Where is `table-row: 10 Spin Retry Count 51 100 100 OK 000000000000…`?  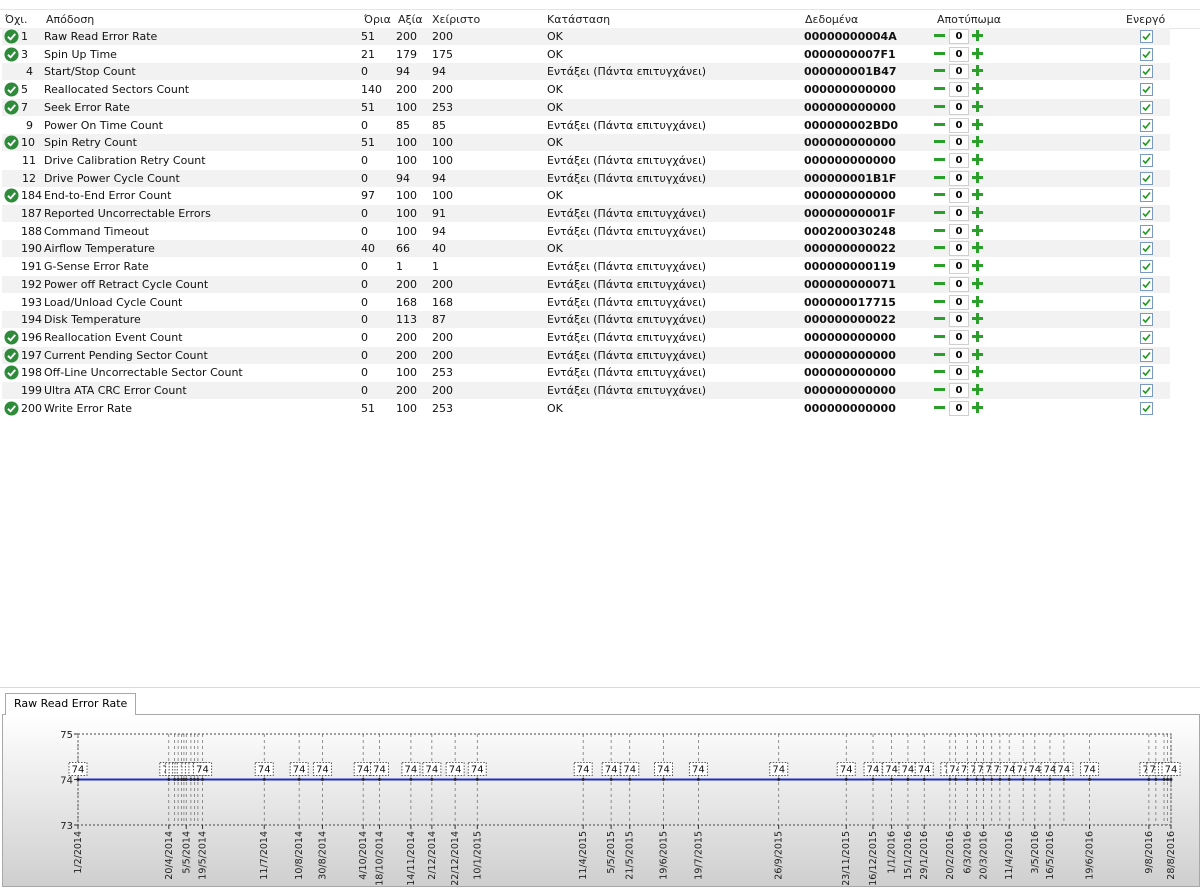 table-row: 10 Spin Retry Count 51 100 100 OK 000000000000… is located at coordinates (586, 143).